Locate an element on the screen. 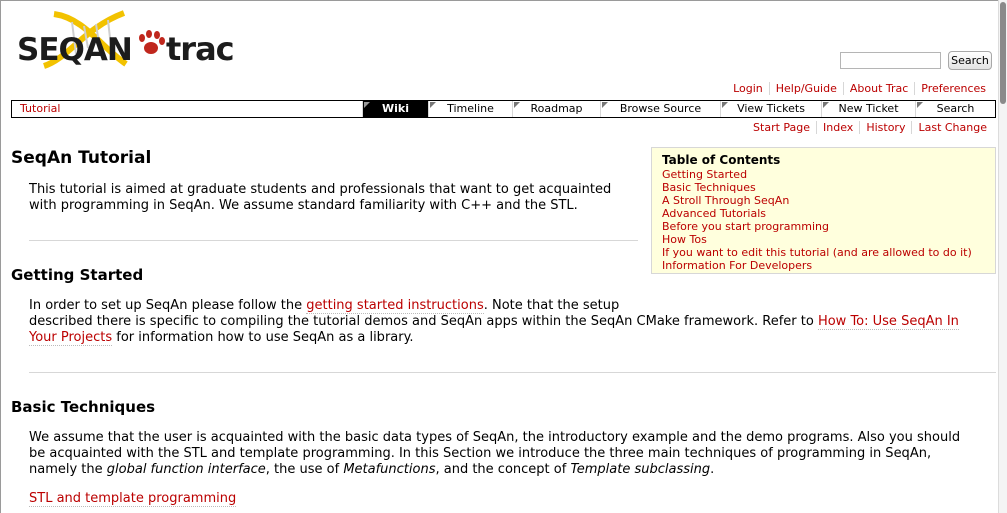 The image size is (1007, 513). stl-template-link-container: STL and template programming is located at coordinates (133, 499).